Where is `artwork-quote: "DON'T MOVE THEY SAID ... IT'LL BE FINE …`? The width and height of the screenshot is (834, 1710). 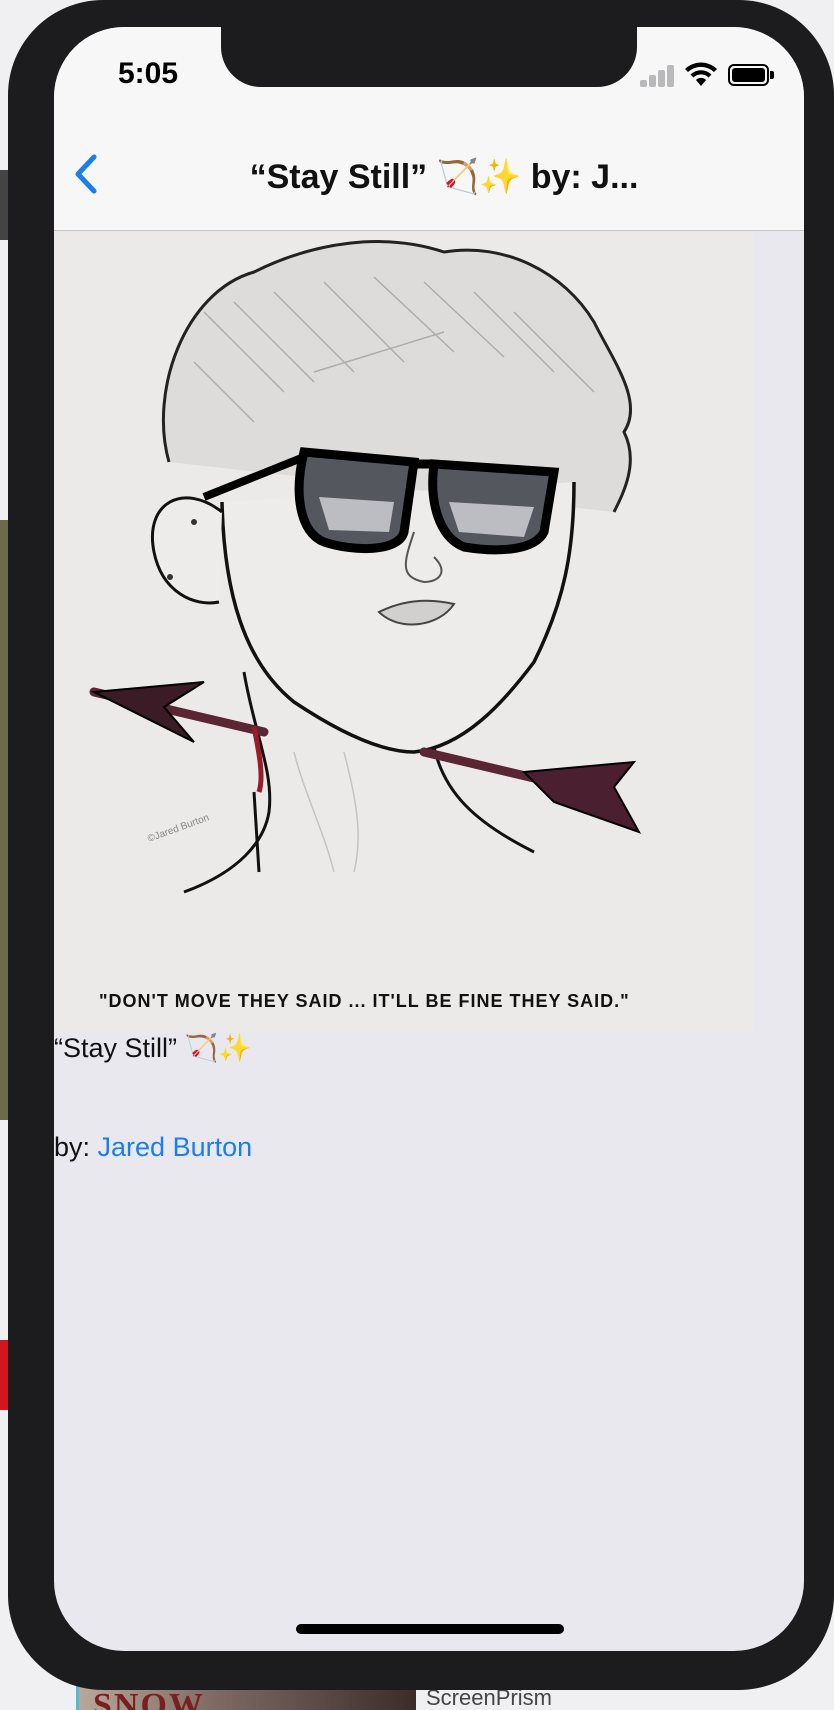
artwork-quote: "DON'T MOVE THEY SAID ... IT'LL BE FINE … is located at coordinates (364, 1001).